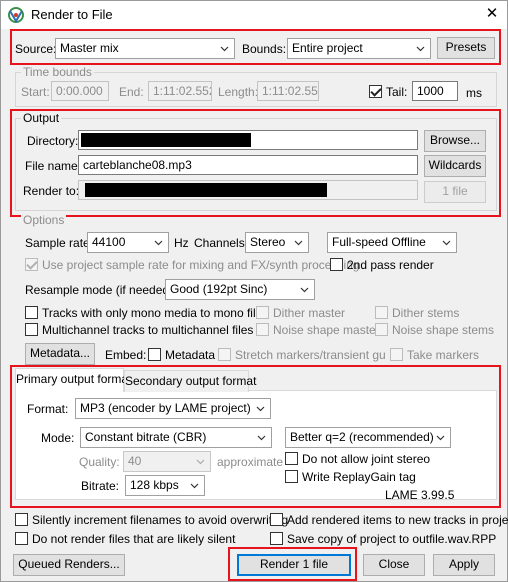 The image size is (508, 582). What do you see at coordinates (80, 91) in the screenshot?
I see `start-field: 0:00.000` at bounding box center [80, 91].